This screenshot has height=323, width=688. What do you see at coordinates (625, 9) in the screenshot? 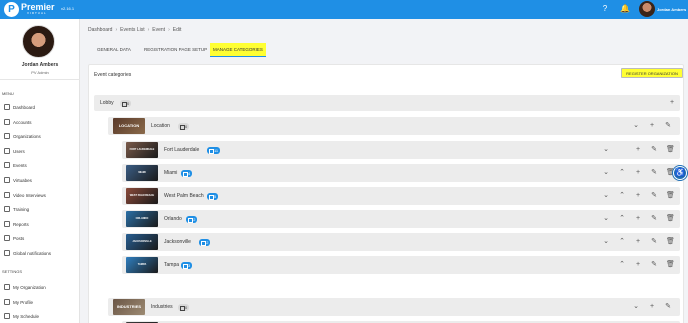
I see `bell-icon: 🔔` at bounding box center [625, 9].